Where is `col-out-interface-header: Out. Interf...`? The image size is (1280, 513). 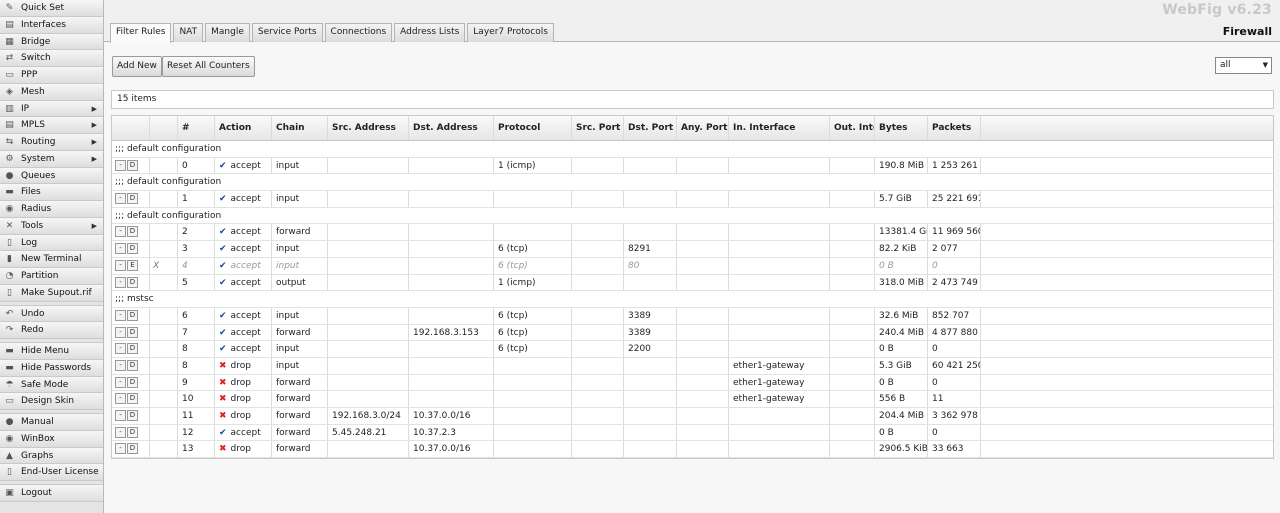 col-out-interface-header: Out. Interf... is located at coordinates (852, 128).